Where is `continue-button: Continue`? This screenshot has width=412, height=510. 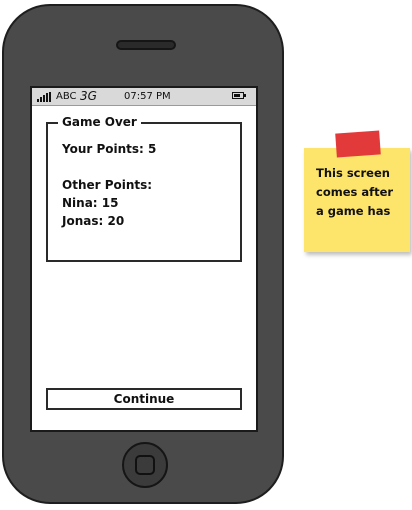 continue-button: Continue is located at coordinates (144, 399).